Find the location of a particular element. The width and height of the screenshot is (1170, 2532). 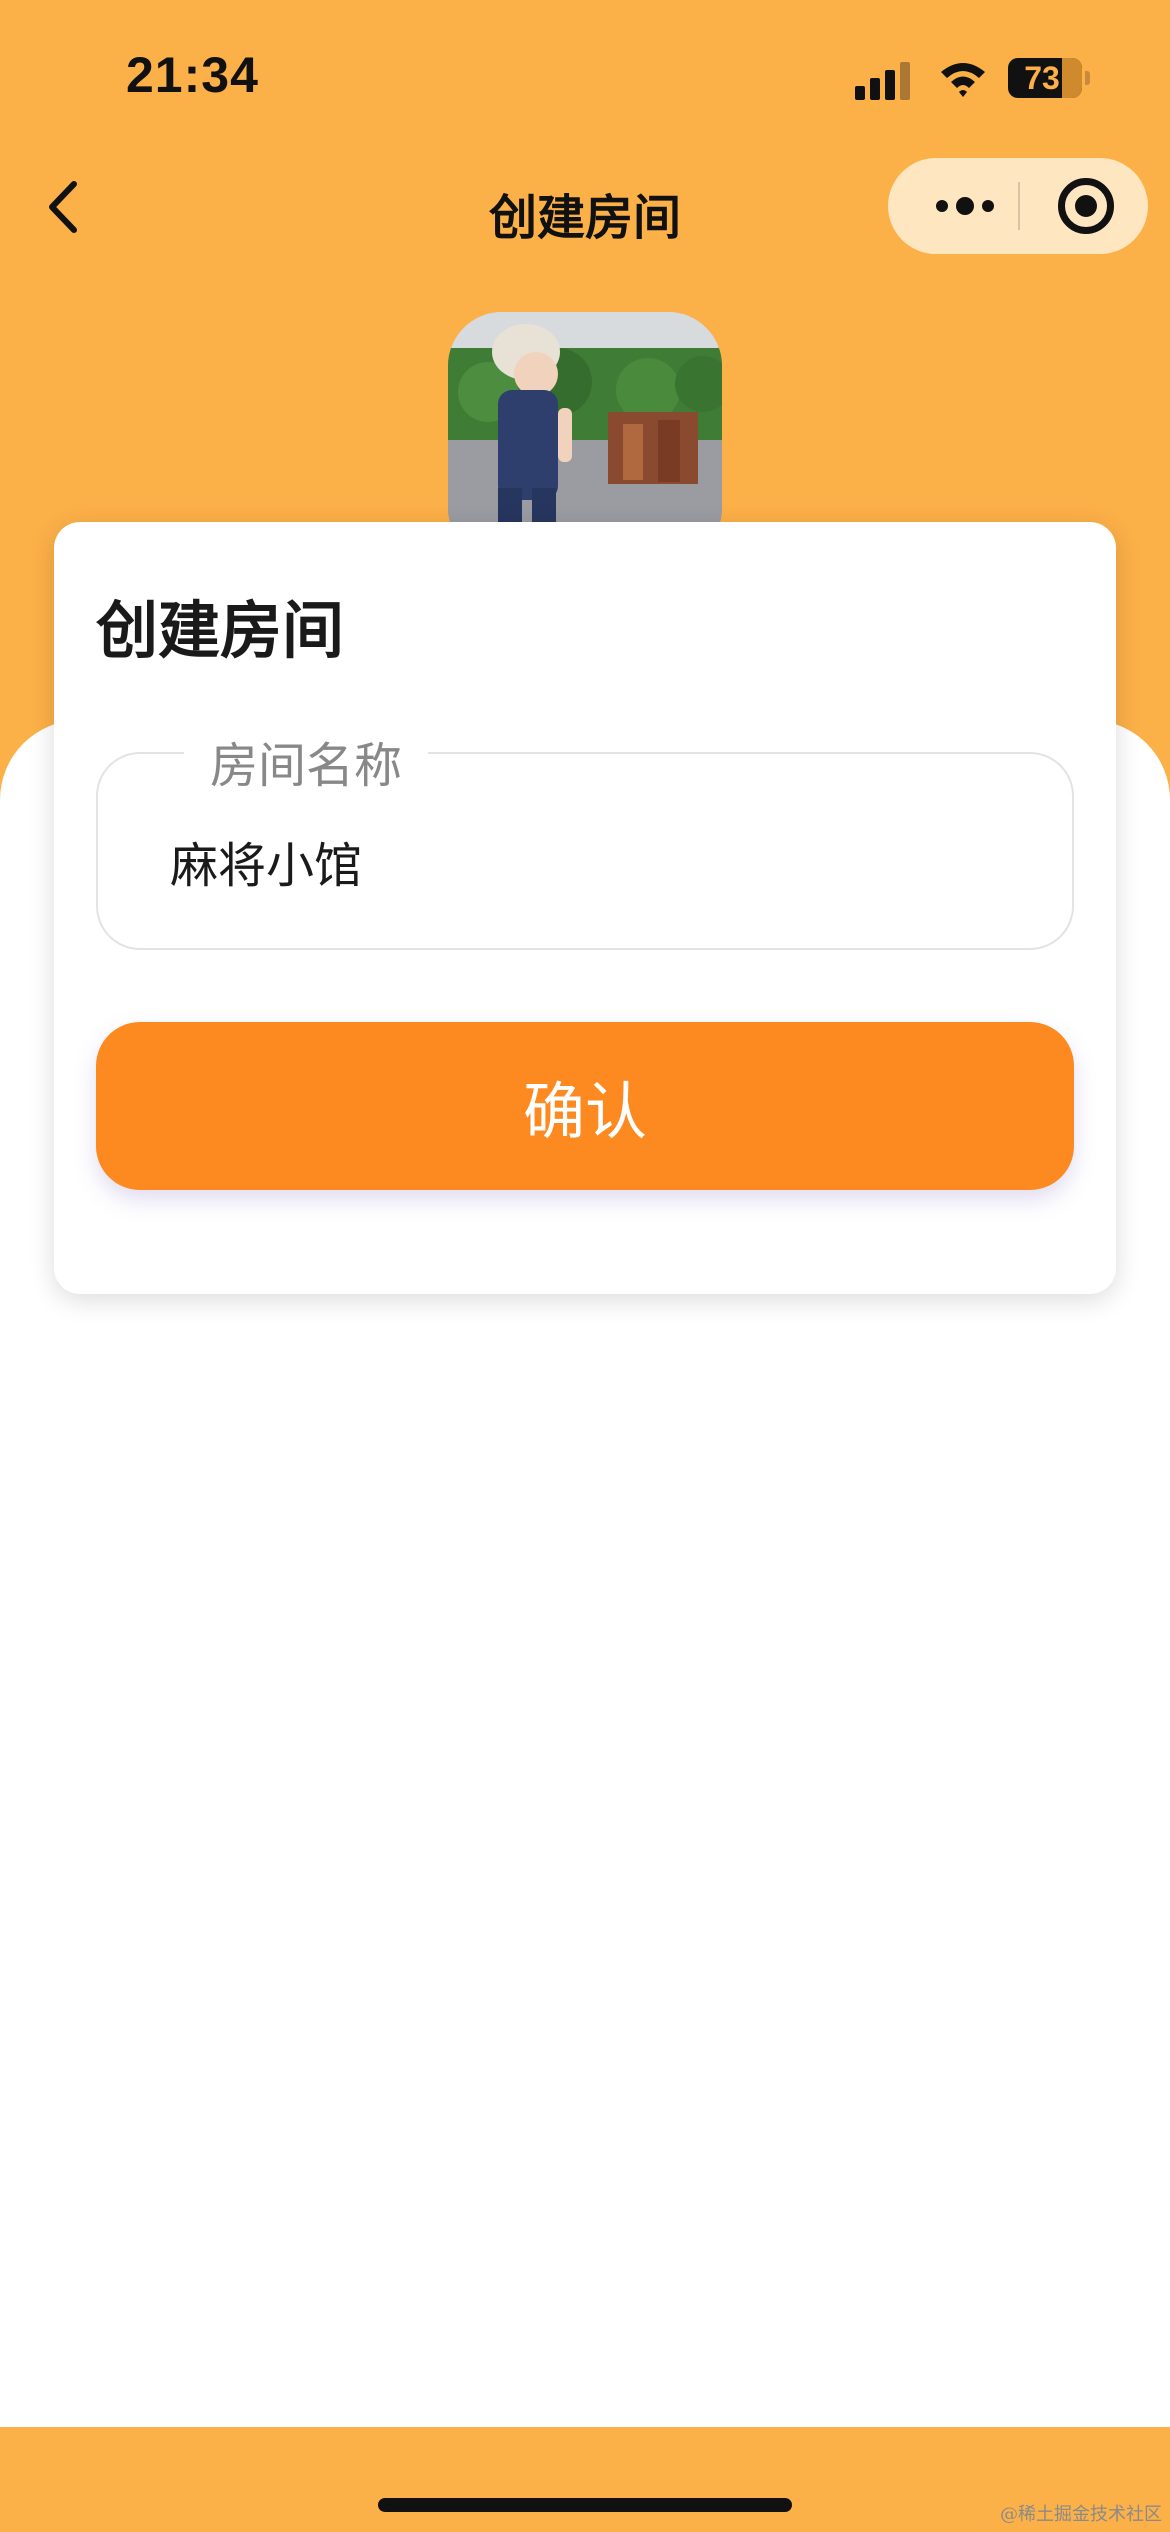

watermark: @稀土掘金技术社区 is located at coordinates (1081, 2514).